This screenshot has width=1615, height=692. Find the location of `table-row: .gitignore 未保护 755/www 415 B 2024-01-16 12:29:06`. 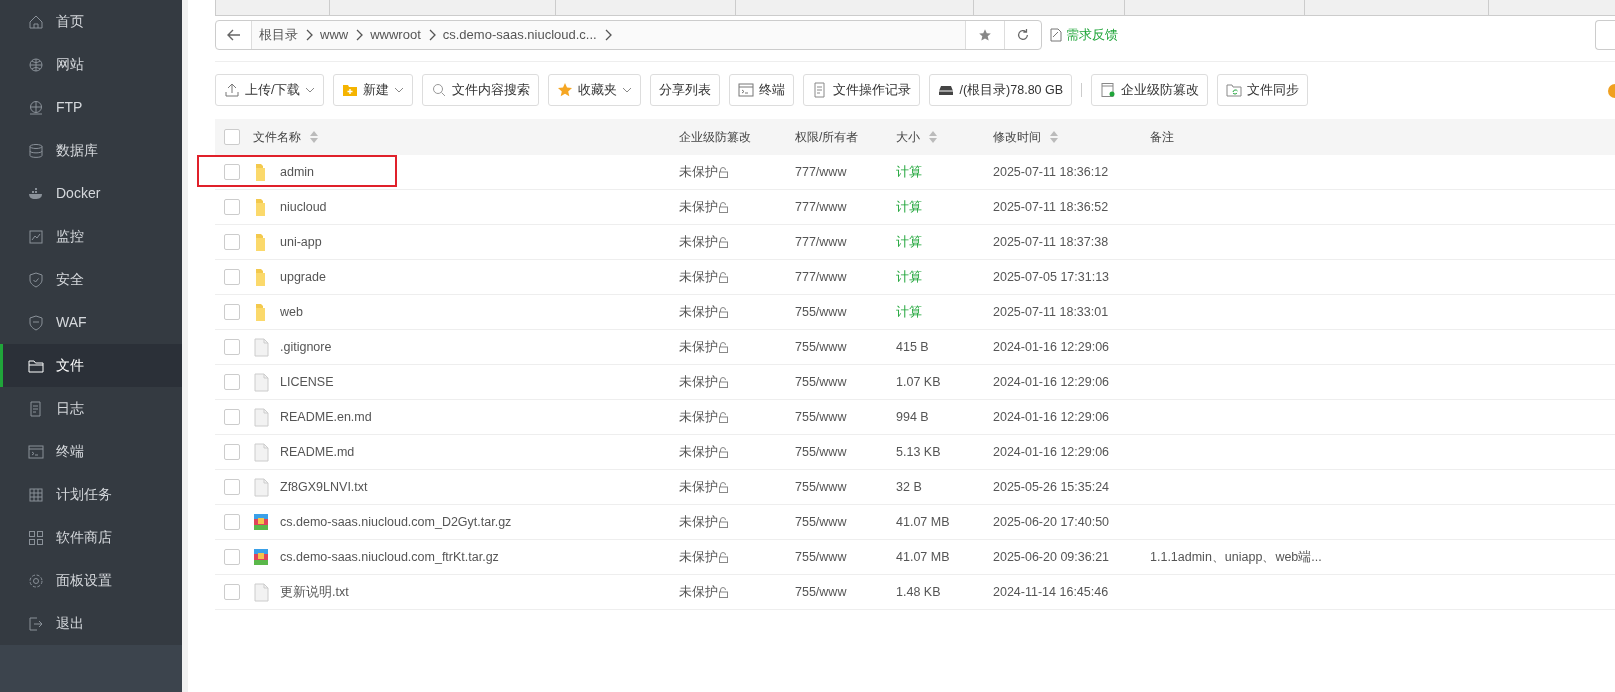

table-row: .gitignore 未保护 755/www 415 B 2024-01-16 12:29:06 is located at coordinates (915, 347).